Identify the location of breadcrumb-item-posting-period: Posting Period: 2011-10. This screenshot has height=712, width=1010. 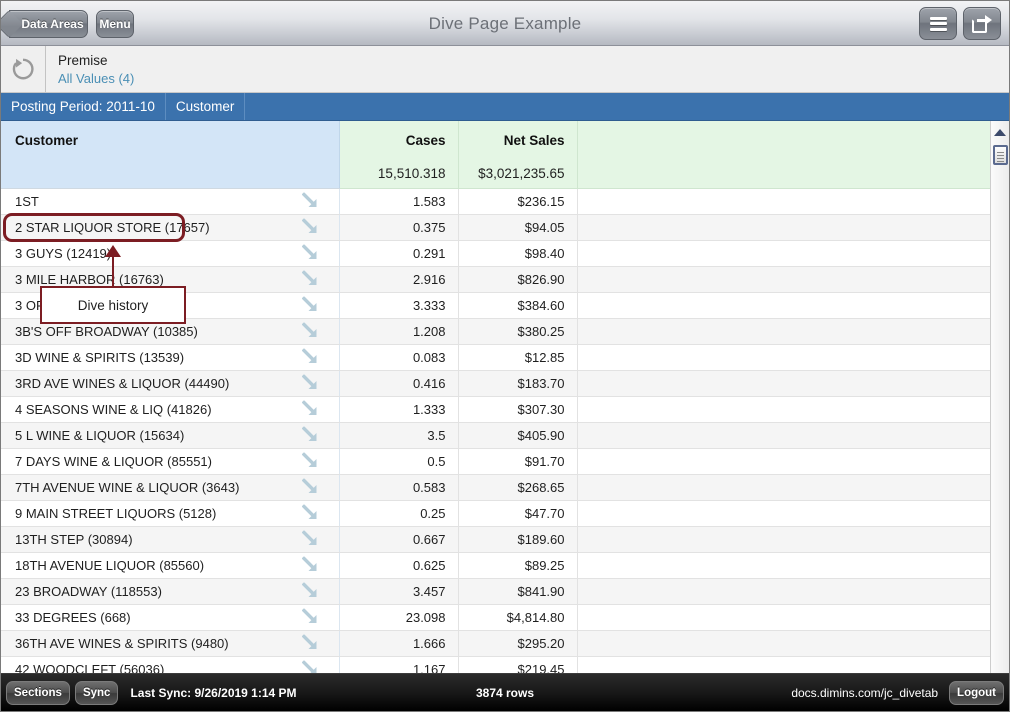
(83, 106).